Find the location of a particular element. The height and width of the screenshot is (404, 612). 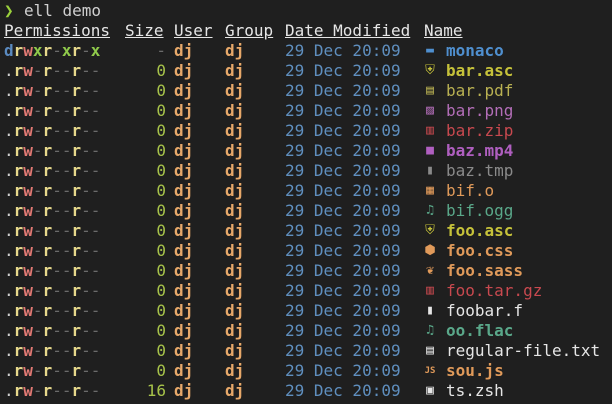

permissions-cell: drwxr-xr-x is located at coordinates (52, 50).